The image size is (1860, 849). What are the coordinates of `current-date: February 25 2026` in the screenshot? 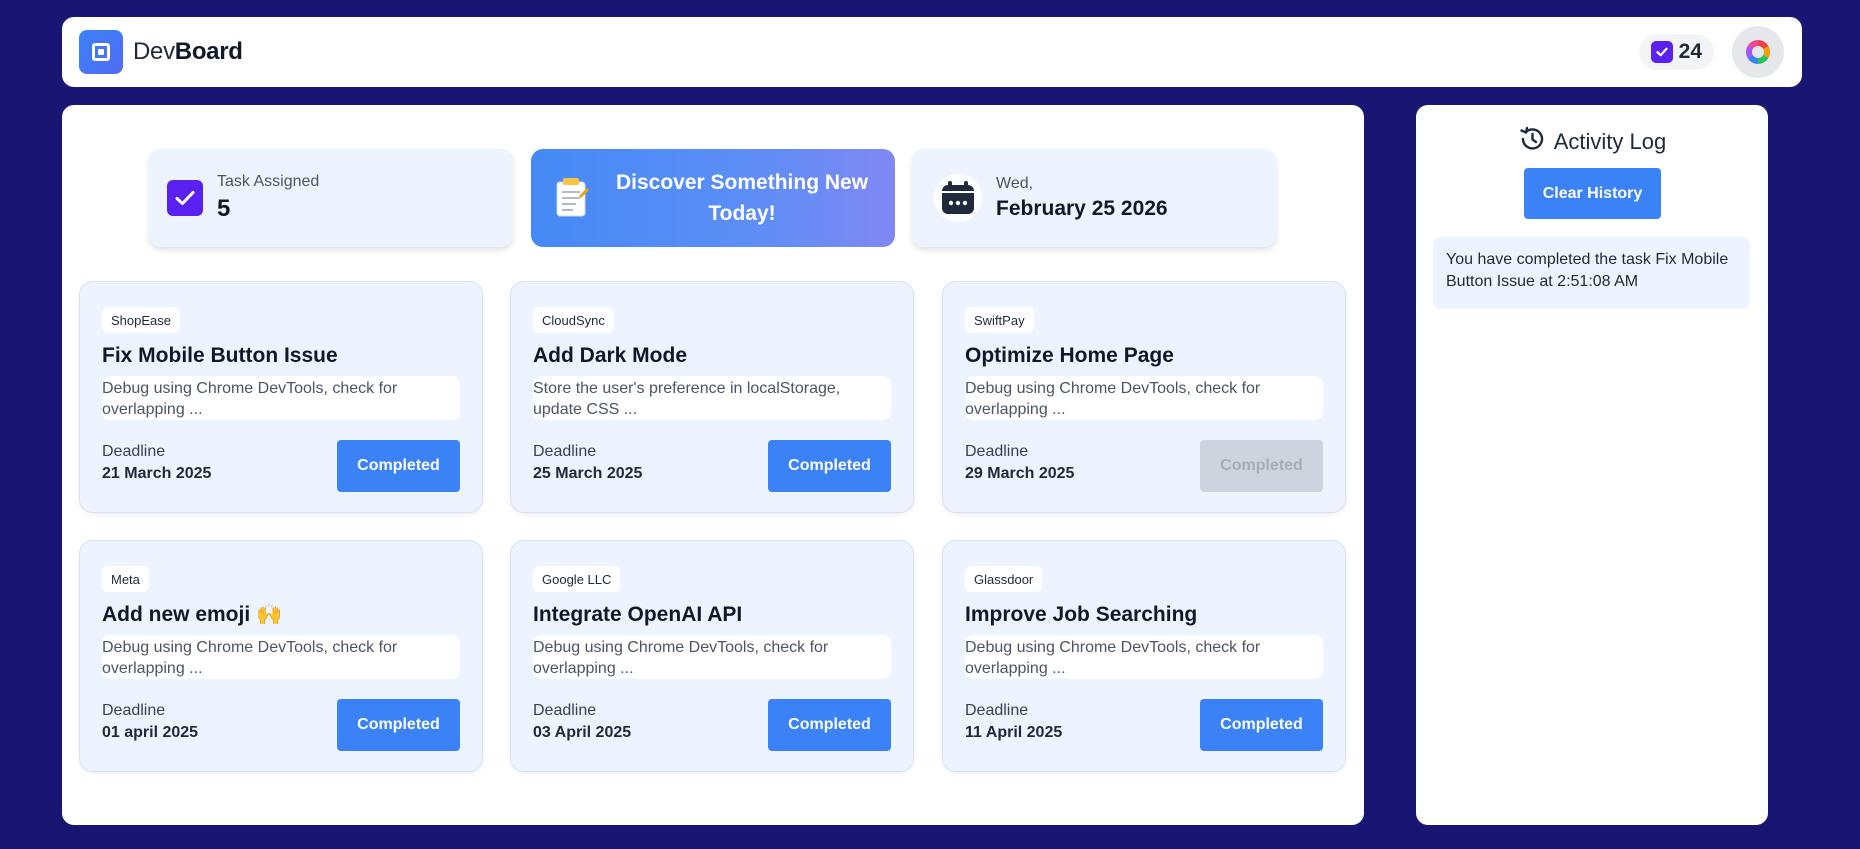 It's located at (1082, 208).